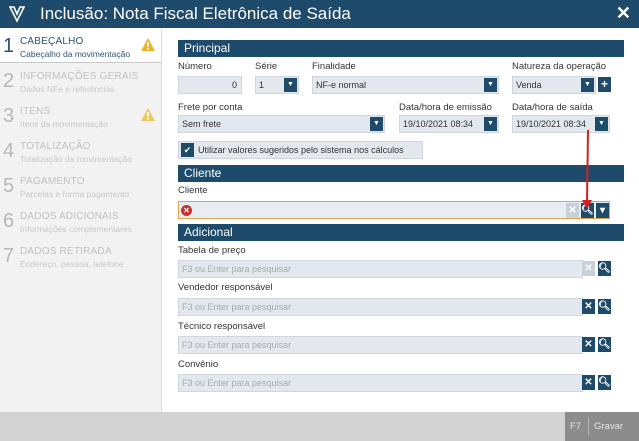 The image size is (639, 441). Describe the element at coordinates (75, 194) in the screenshot. I see `step-subtitle: Parcelas e forma pagamento` at that location.